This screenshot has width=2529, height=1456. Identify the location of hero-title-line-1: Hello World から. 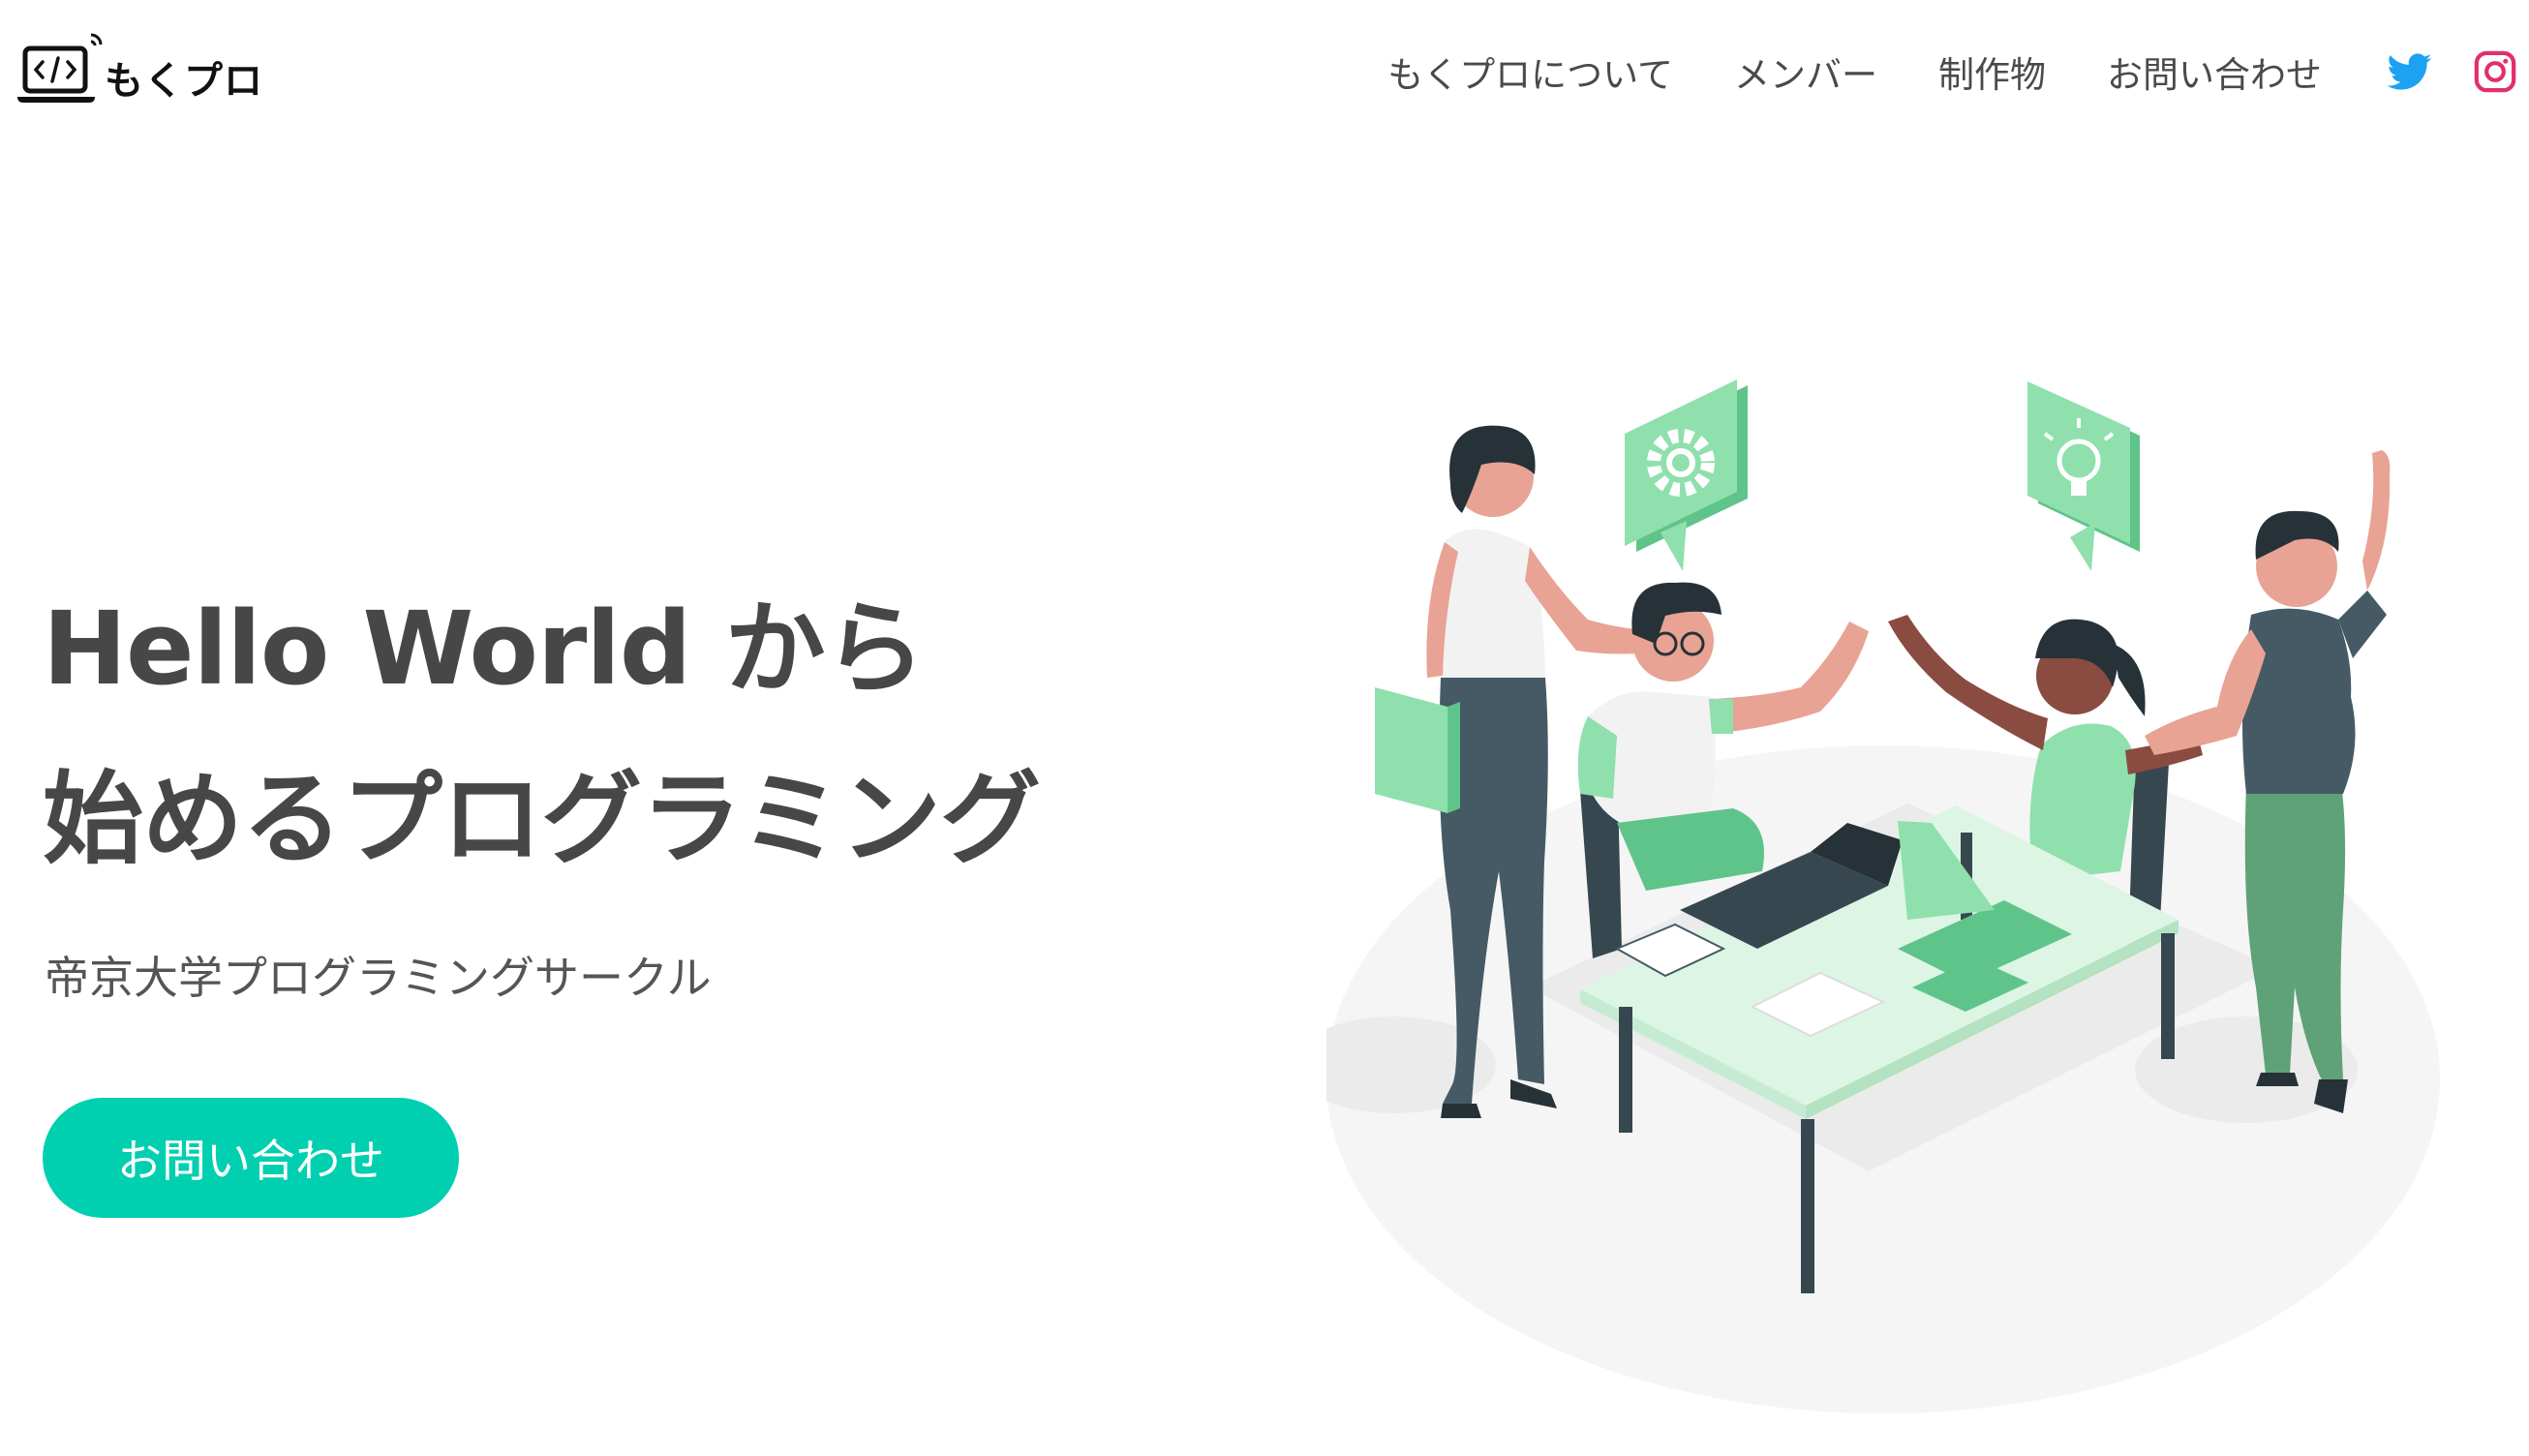
(485, 649).